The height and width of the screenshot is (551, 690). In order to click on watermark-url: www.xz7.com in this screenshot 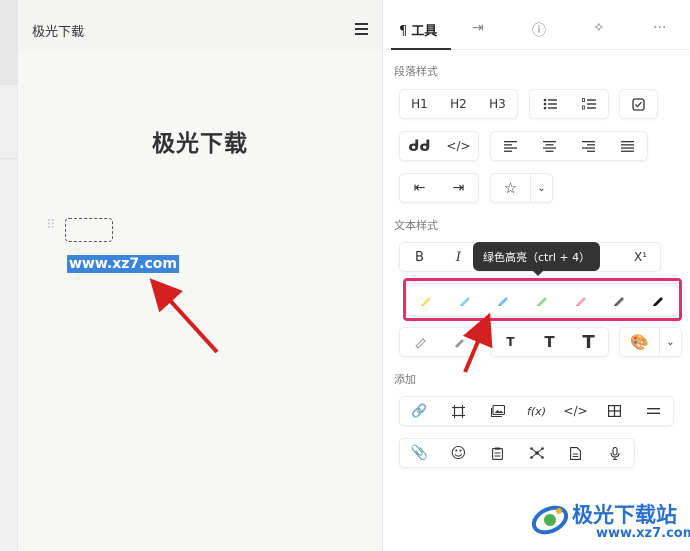, I will do `click(643, 533)`.